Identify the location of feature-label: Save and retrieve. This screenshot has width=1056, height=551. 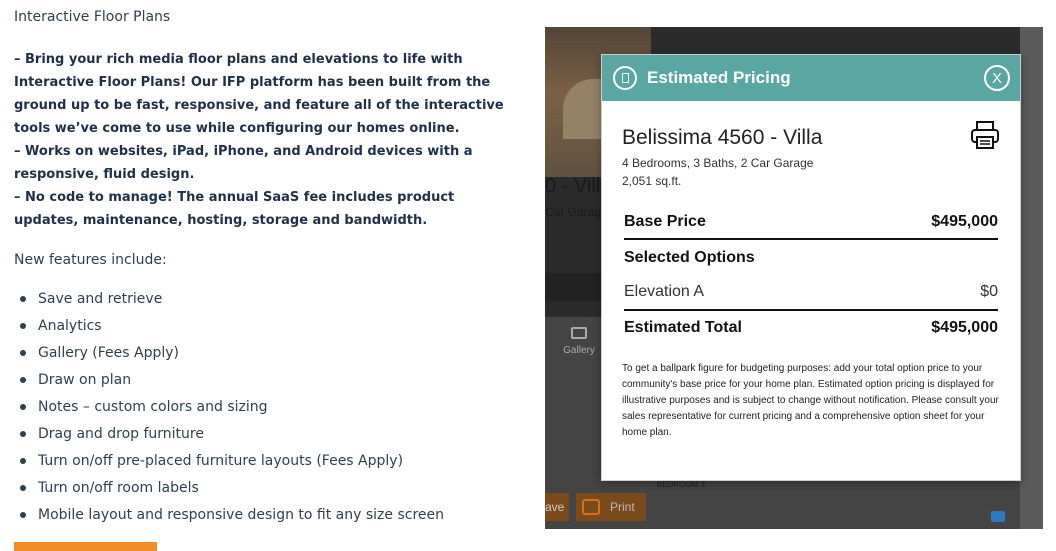
(100, 298).